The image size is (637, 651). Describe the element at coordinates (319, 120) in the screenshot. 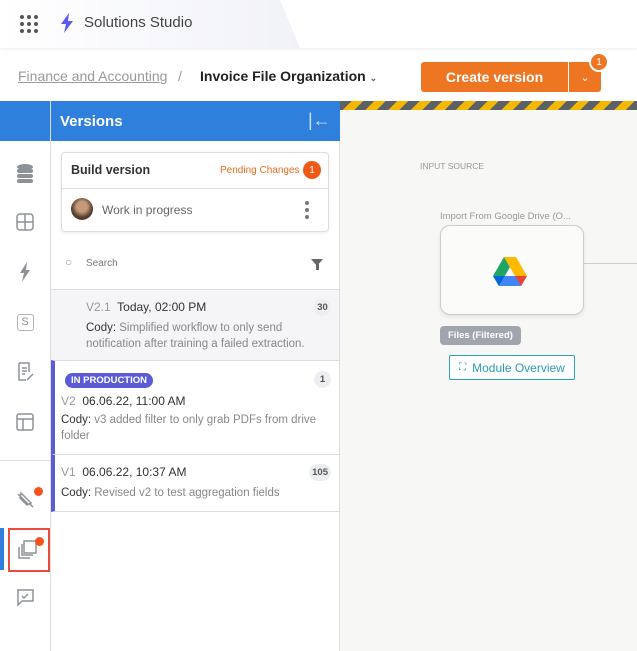

I see `collapse-panel-icon: |←` at that location.